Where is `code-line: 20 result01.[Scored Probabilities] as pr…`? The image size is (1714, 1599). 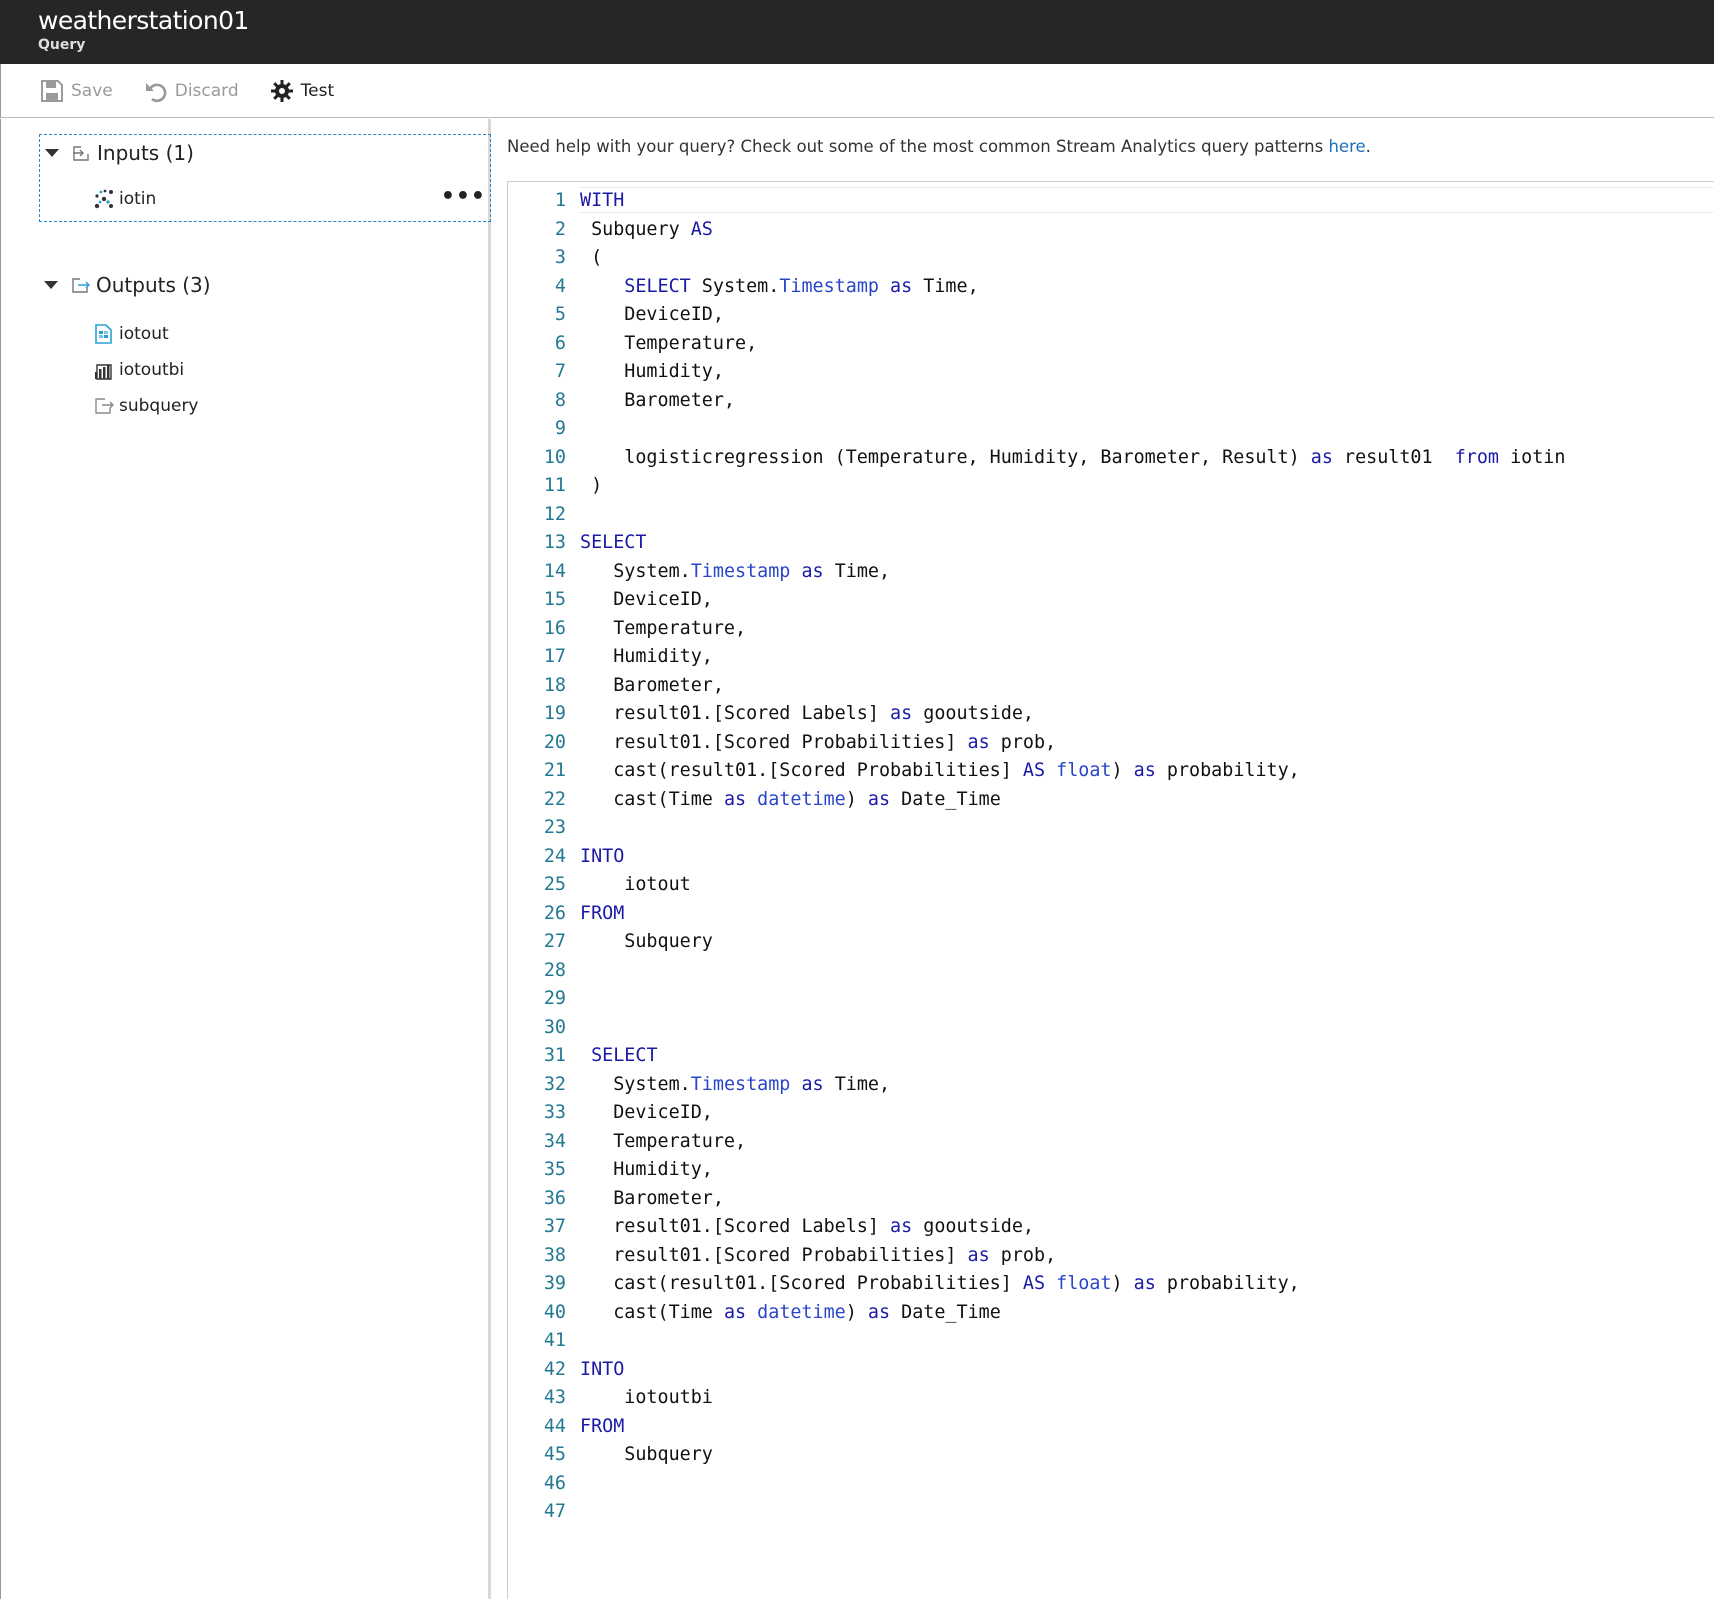 code-line: 20 result01.[Scored Probabilities] as pr… is located at coordinates (1036, 743).